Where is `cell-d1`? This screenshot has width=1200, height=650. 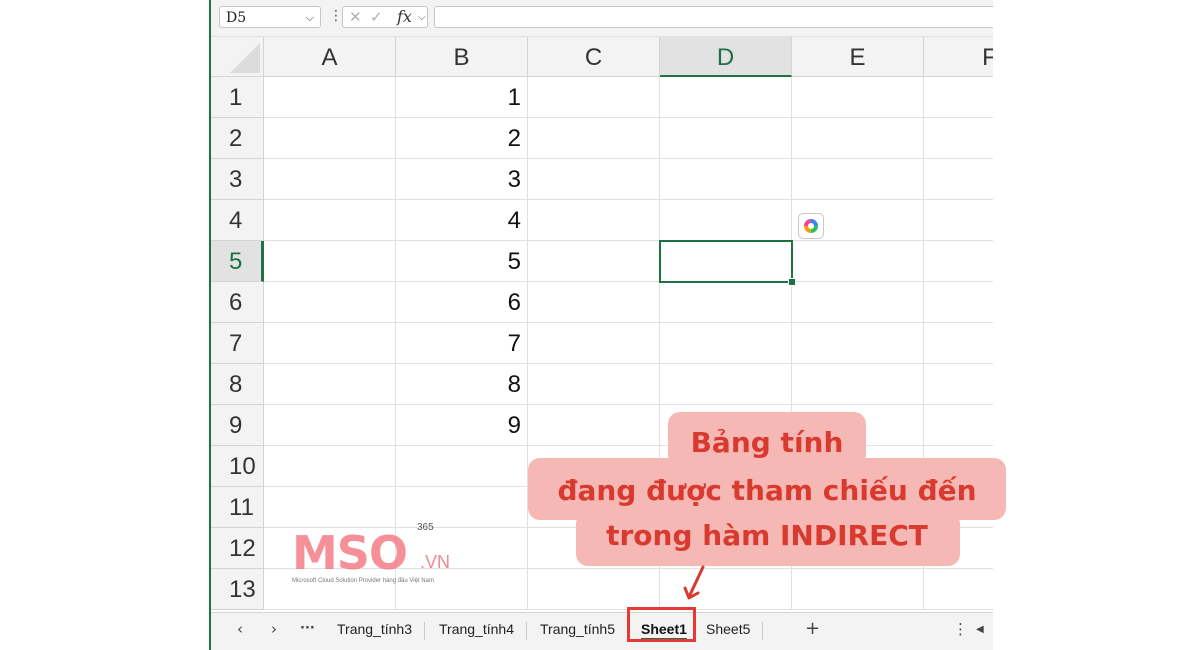
cell-d1 is located at coordinates (726, 97).